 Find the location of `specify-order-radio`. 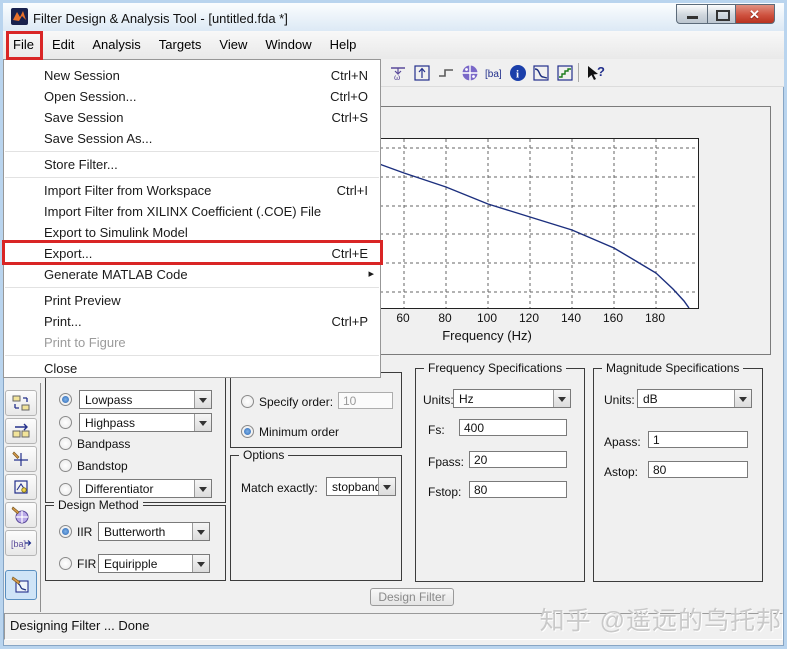

specify-order-radio is located at coordinates (247, 401).